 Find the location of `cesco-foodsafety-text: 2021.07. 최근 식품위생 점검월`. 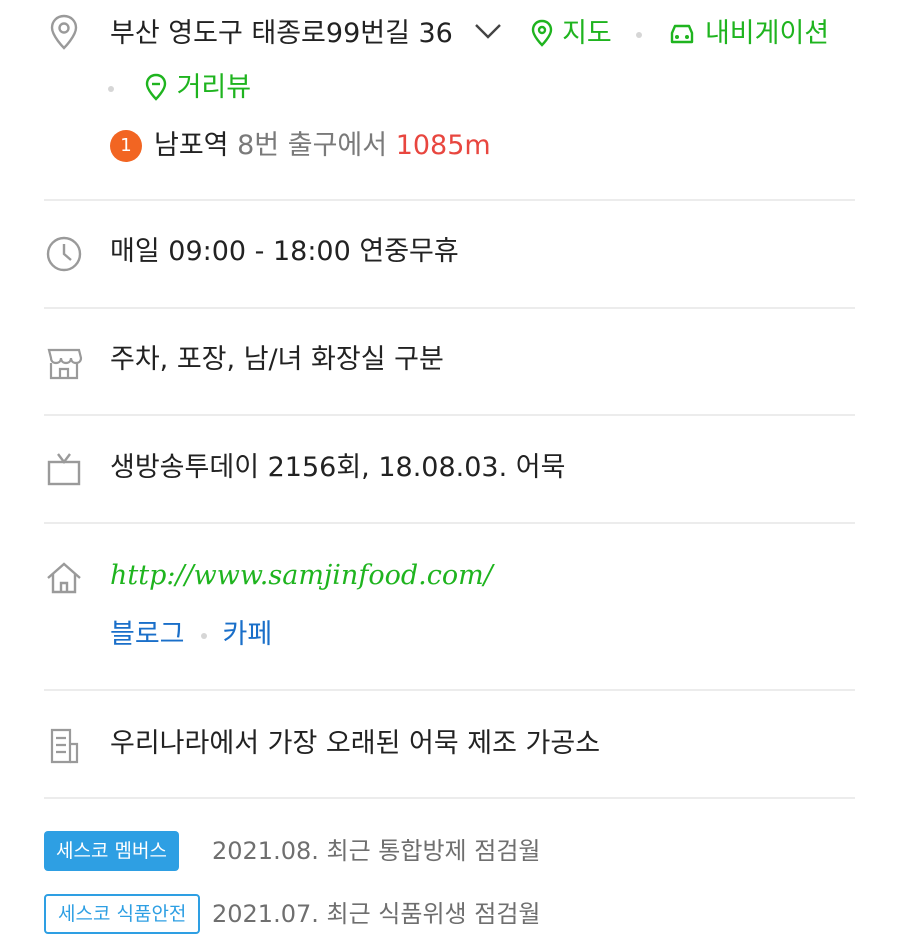

cesco-foodsafety-text: 2021.07. 최근 식품위생 점검월 is located at coordinates (376, 914).